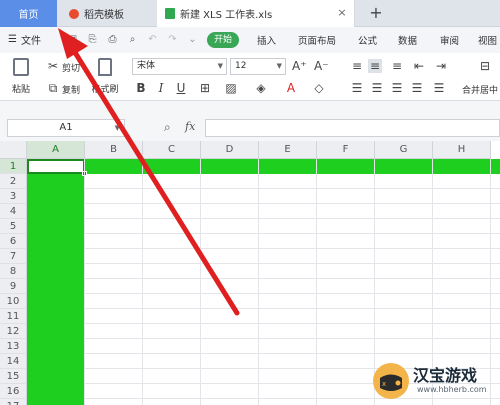 The height and width of the screenshot is (405, 500). What do you see at coordinates (404, 150) in the screenshot?
I see `column-header-g: G` at bounding box center [404, 150].